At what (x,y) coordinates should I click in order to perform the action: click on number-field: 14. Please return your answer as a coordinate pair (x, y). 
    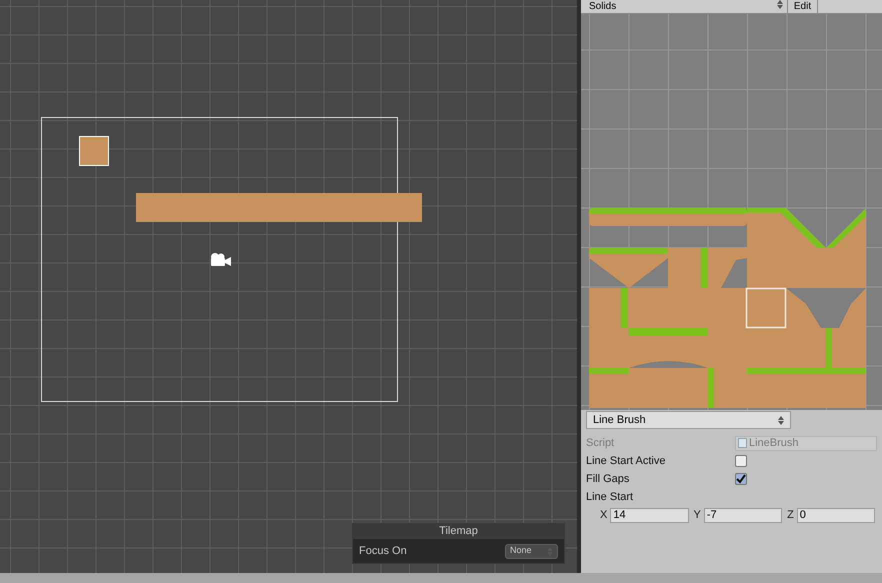
    Looking at the image, I should click on (649, 515).